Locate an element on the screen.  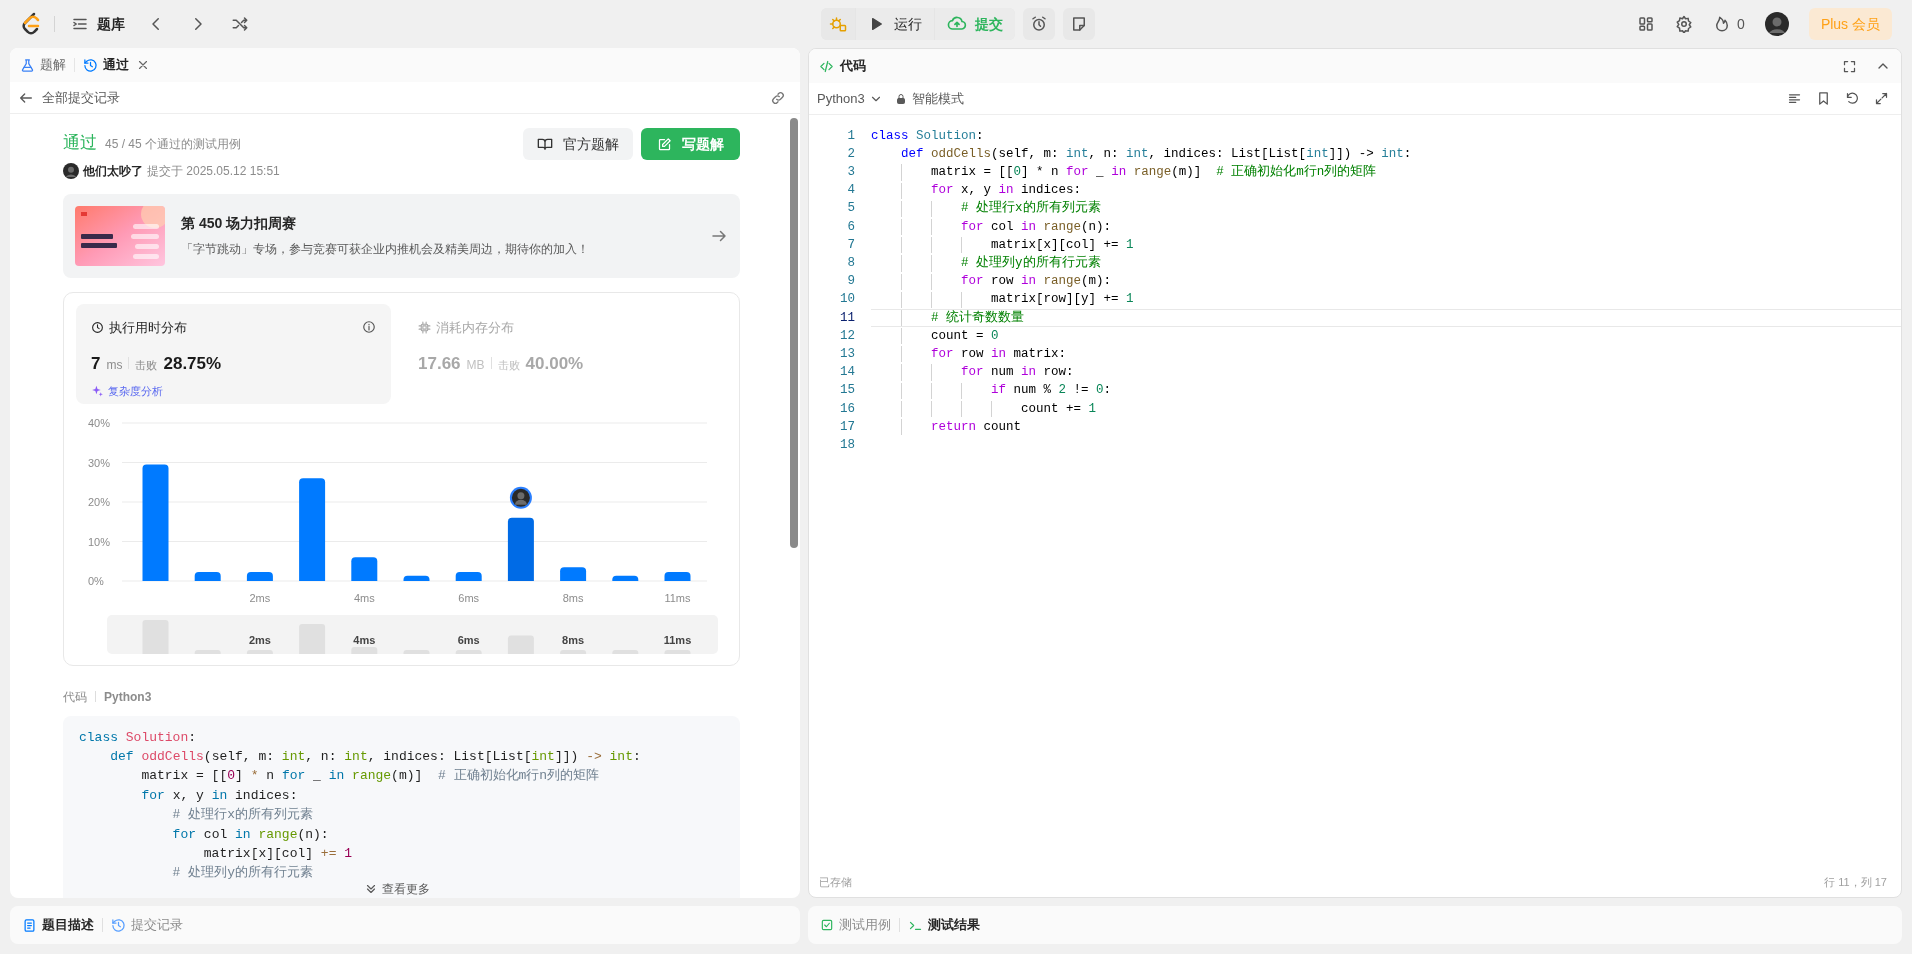
note-button is located at coordinates (1079, 24).